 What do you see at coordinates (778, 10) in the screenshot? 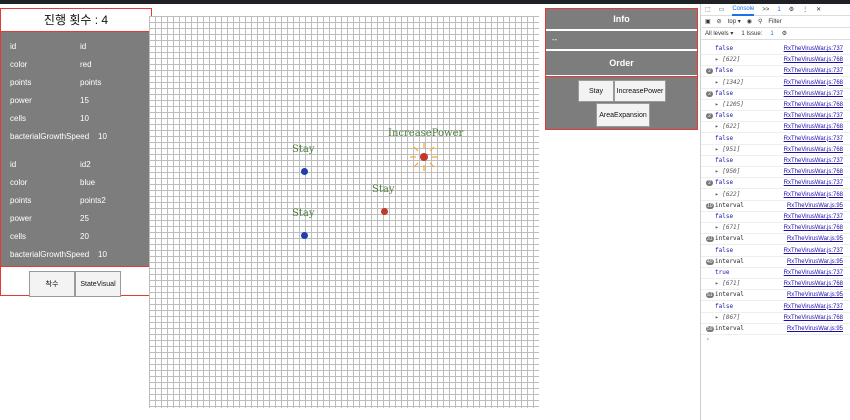
I see `issues-count: 1` at bounding box center [778, 10].